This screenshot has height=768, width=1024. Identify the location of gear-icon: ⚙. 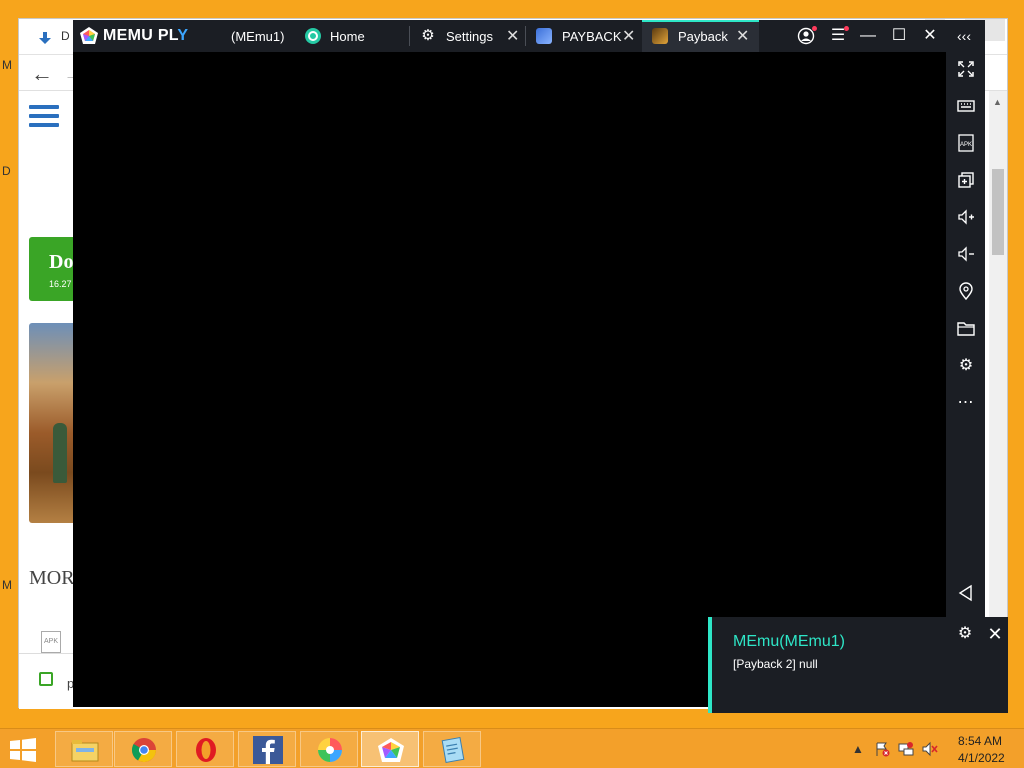
(428, 35).